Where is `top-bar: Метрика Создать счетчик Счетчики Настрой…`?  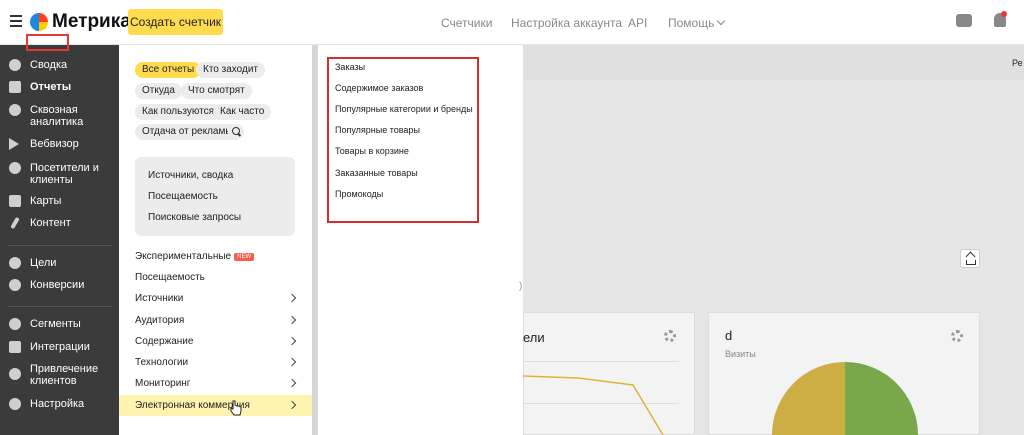 top-bar: Метрика Создать счетчик Счетчики Настрой… is located at coordinates (512, 22).